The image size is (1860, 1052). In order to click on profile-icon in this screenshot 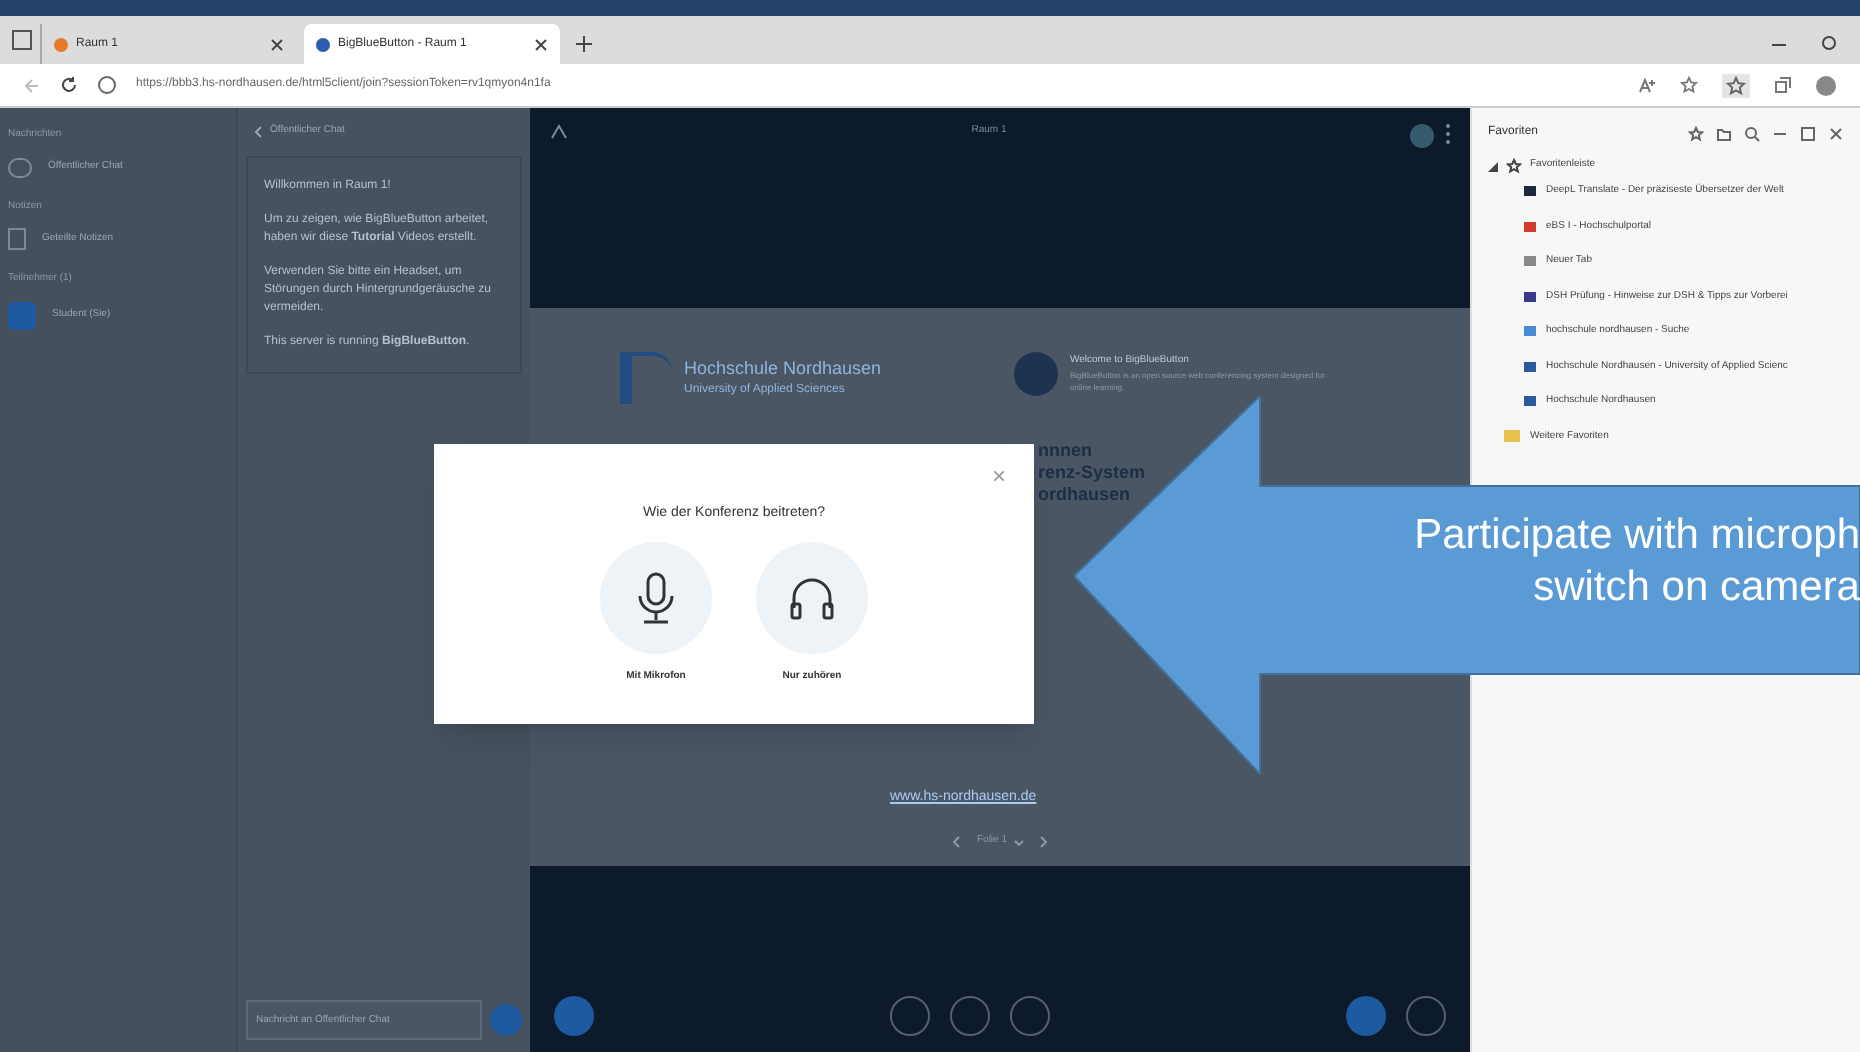, I will do `click(1826, 85)`.